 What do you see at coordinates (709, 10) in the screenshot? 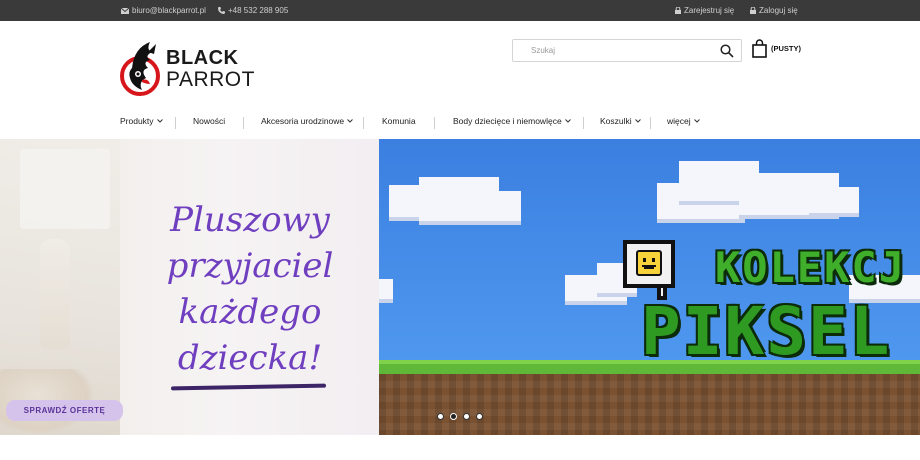
I see `register-text: Zarejestruj się` at bounding box center [709, 10].